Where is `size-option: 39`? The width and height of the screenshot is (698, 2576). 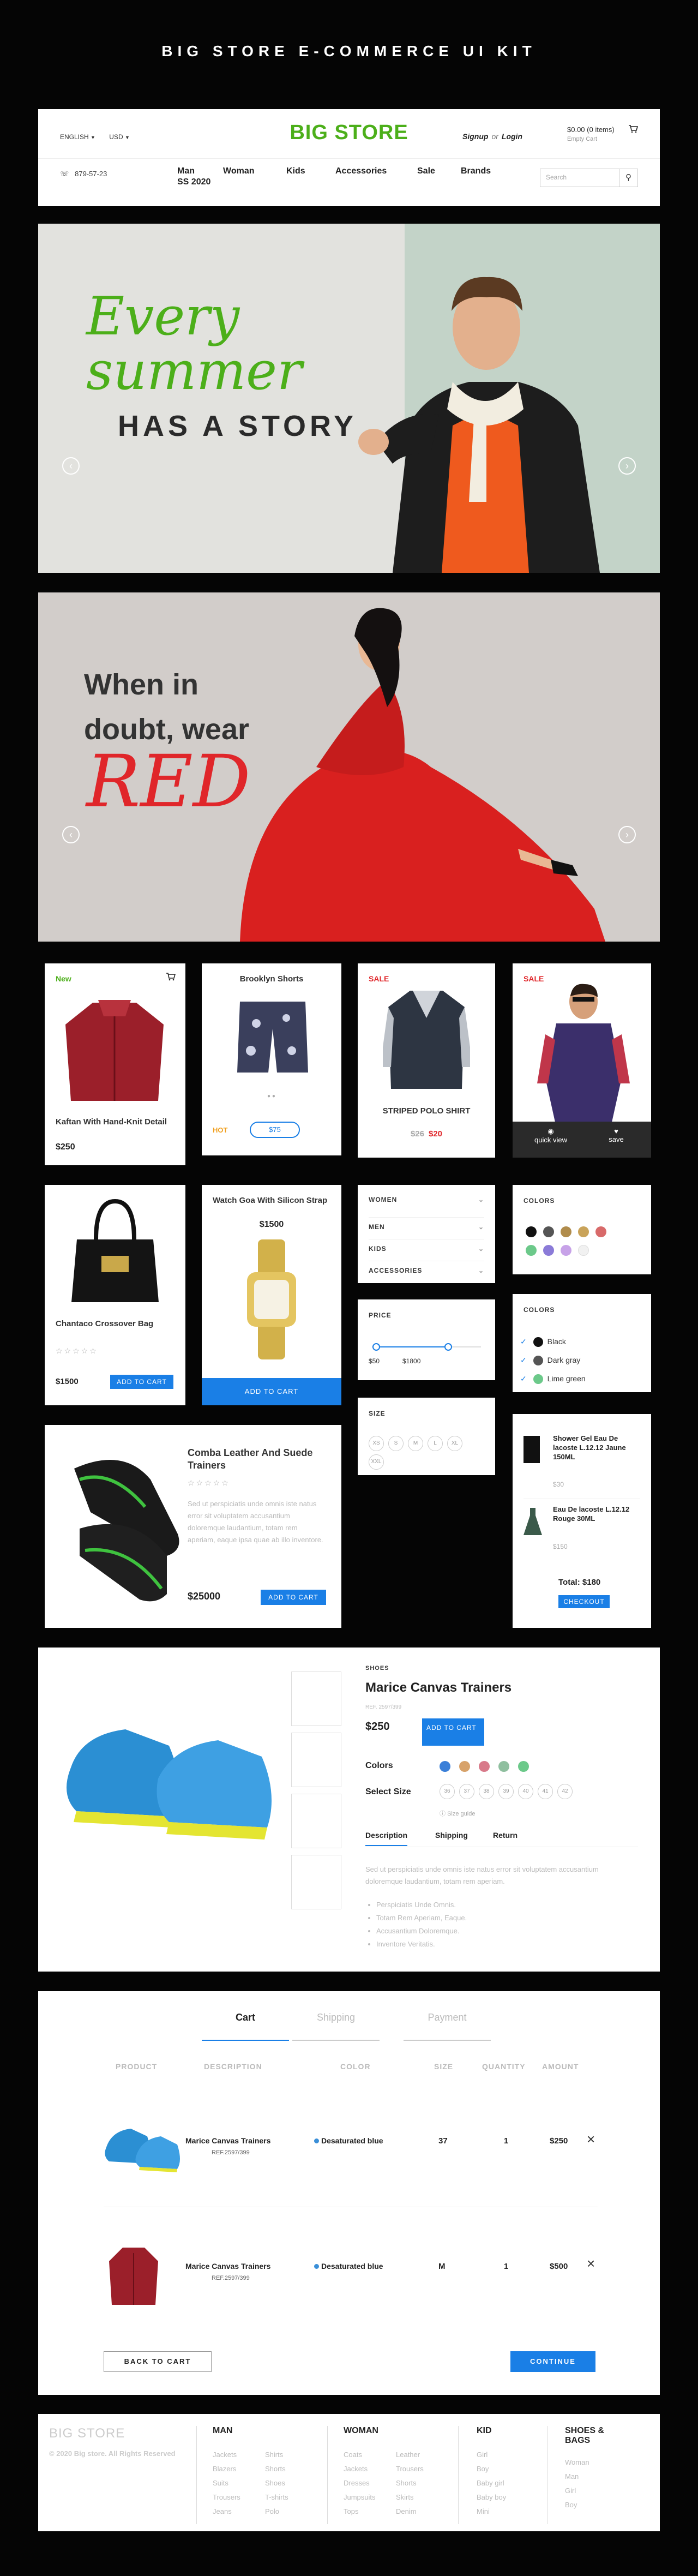 size-option: 39 is located at coordinates (506, 1792).